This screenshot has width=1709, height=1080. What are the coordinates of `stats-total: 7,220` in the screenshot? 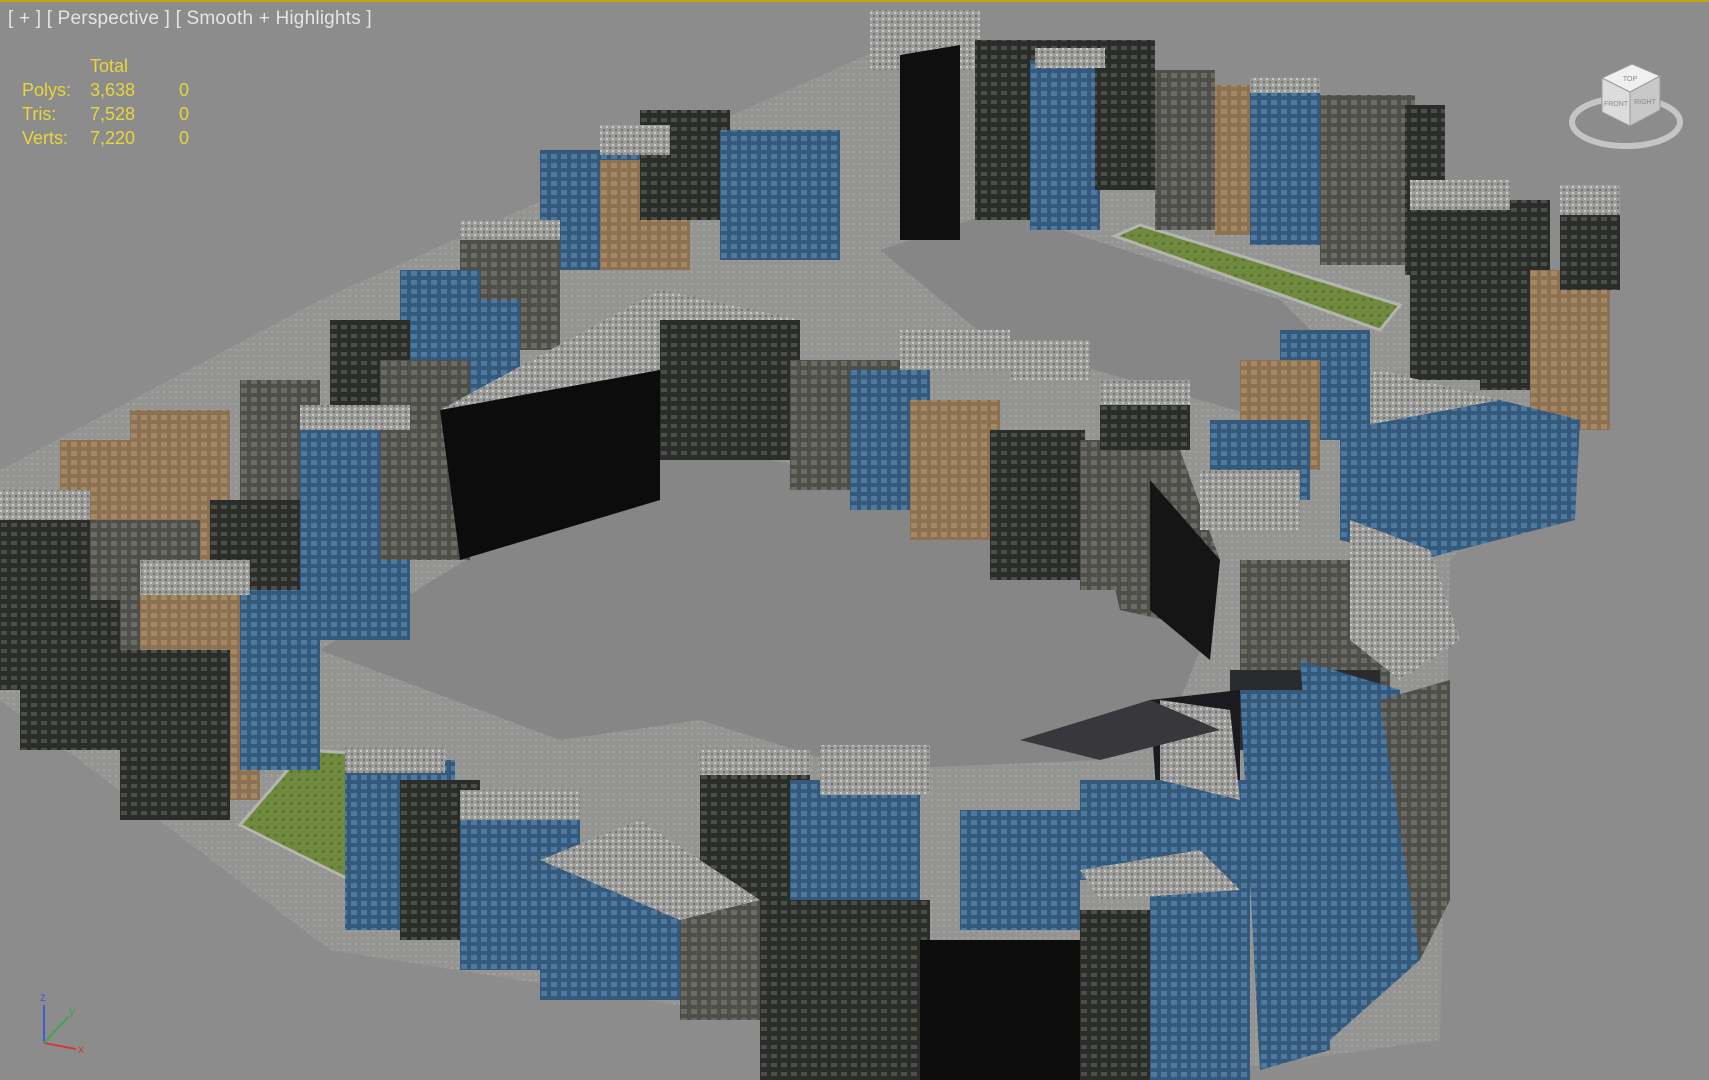 It's located at (113, 138).